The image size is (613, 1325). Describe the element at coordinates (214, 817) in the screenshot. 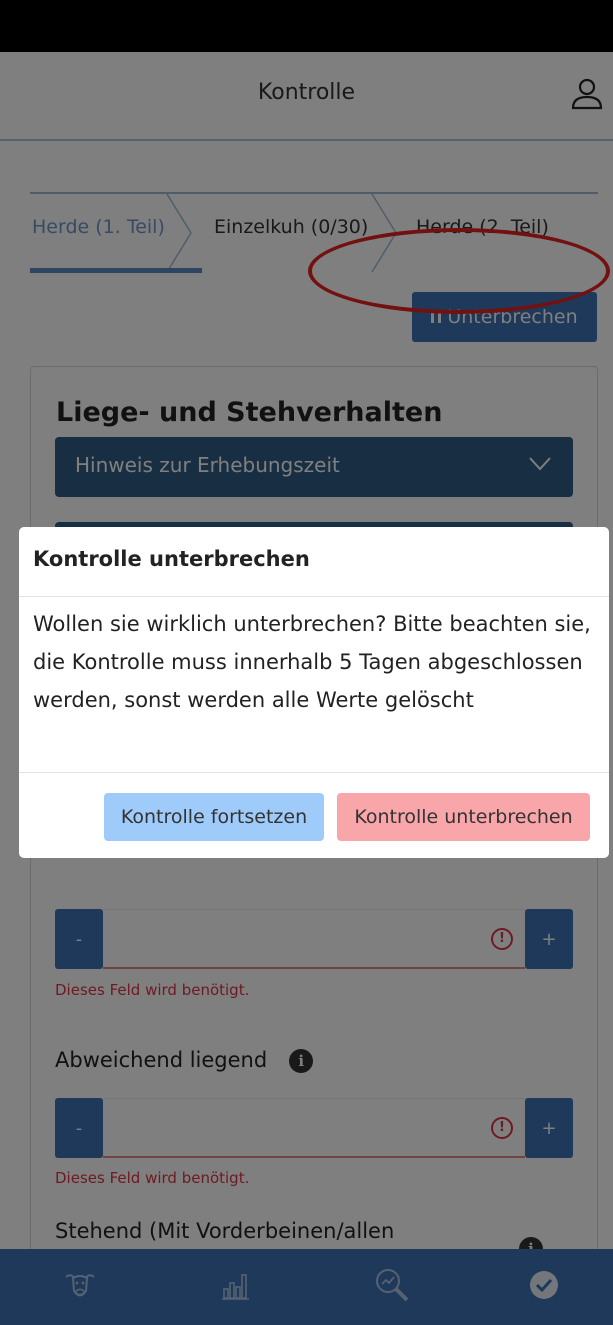

I see `continue-button: Kontrolle fortsetzen` at that location.